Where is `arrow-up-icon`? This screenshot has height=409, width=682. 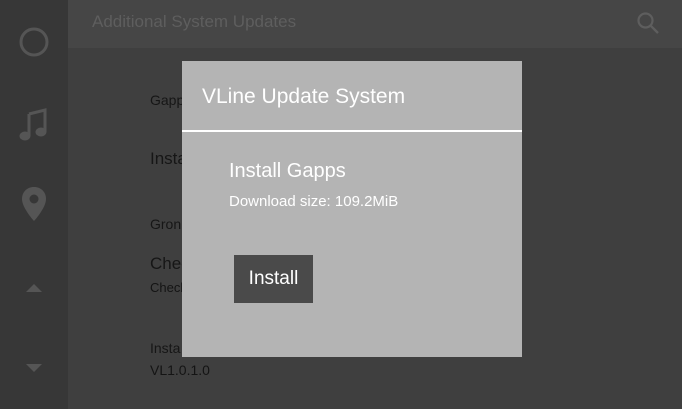
arrow-up-icon is located at coordinates (34, 288).